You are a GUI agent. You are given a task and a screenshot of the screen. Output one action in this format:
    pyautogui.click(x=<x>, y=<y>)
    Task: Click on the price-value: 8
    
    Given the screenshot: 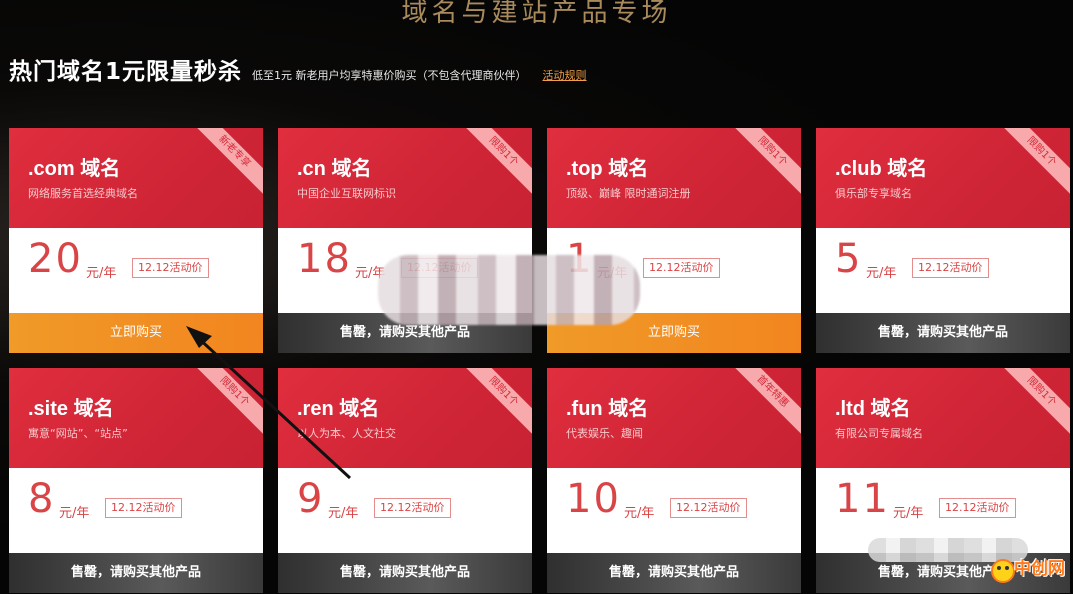 What is the action you would take?
    pyautogui.click(x=42, y=499)
    